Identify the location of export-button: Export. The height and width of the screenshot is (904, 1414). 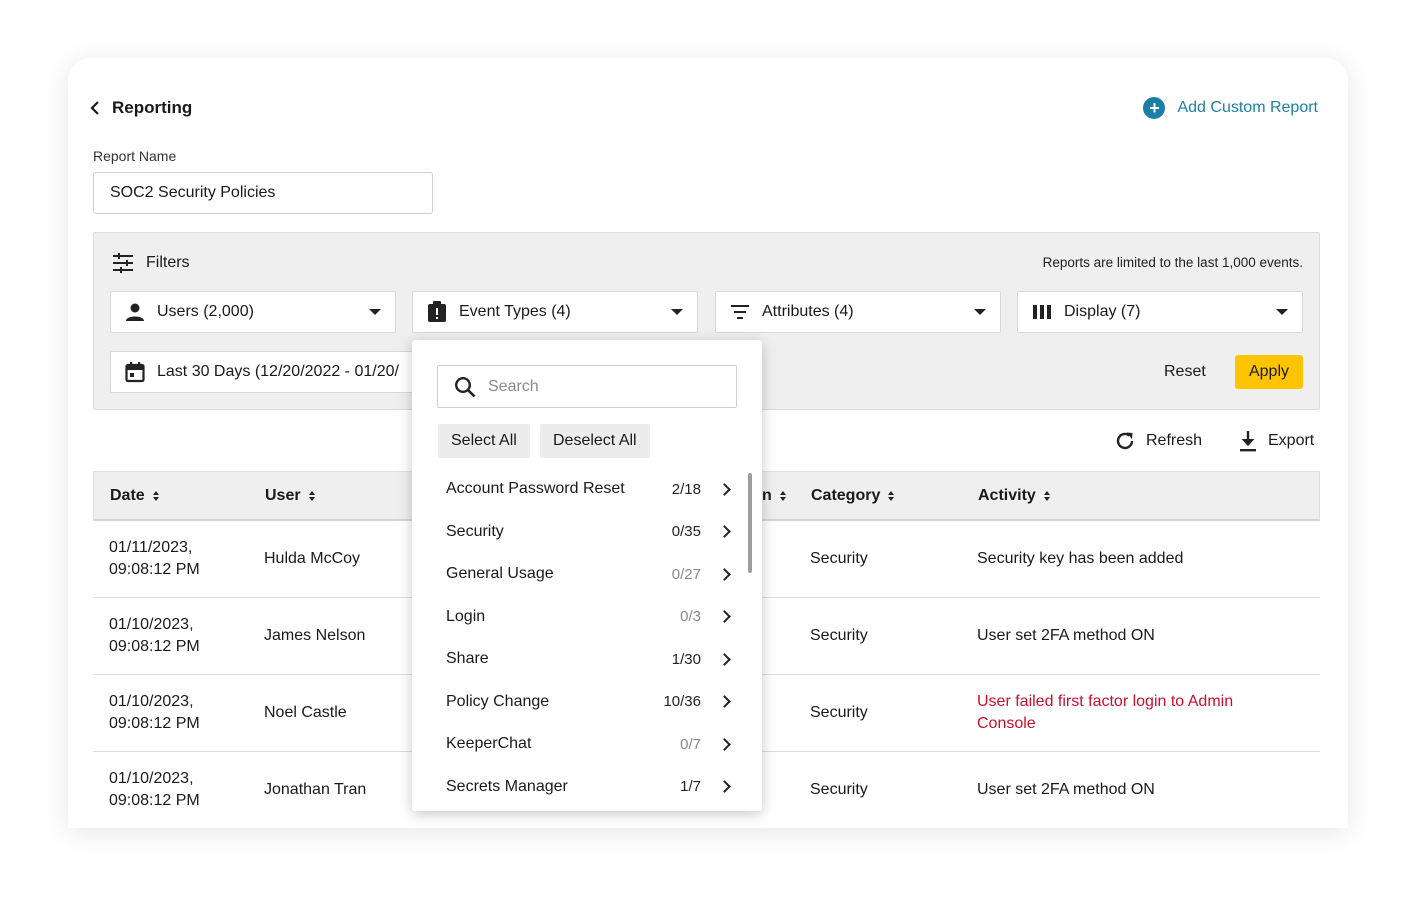
(1276, 441).